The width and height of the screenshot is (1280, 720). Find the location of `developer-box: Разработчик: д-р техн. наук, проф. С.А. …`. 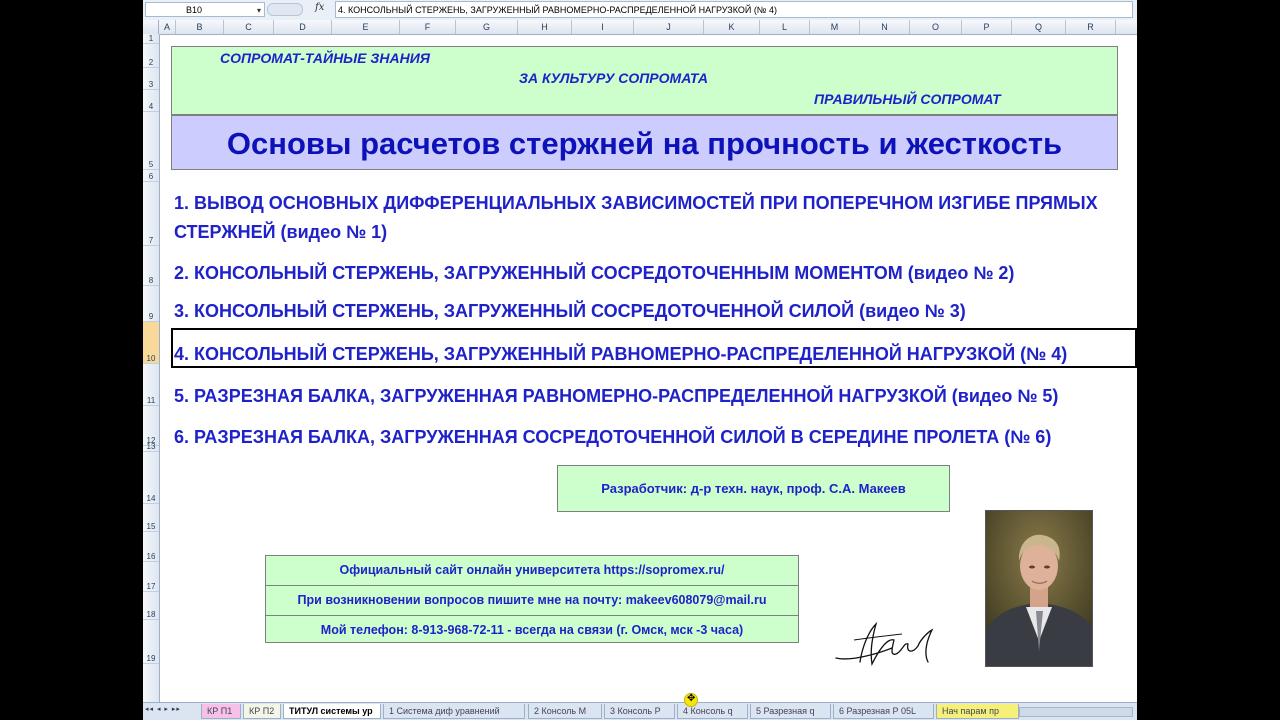

developer-box: Разработчик: д-р техн. наук, проф. С.А. … is located at coordinates (753, 488).